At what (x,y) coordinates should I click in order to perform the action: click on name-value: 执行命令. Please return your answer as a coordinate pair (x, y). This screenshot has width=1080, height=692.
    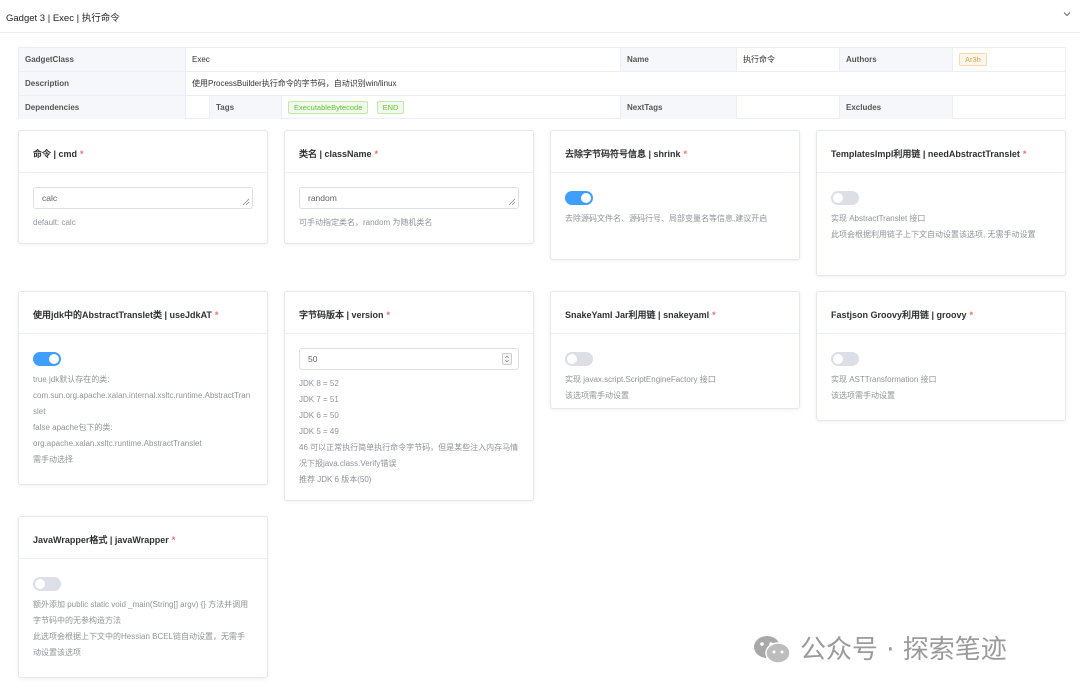
    Looking at the image, I should click on (788, 59).